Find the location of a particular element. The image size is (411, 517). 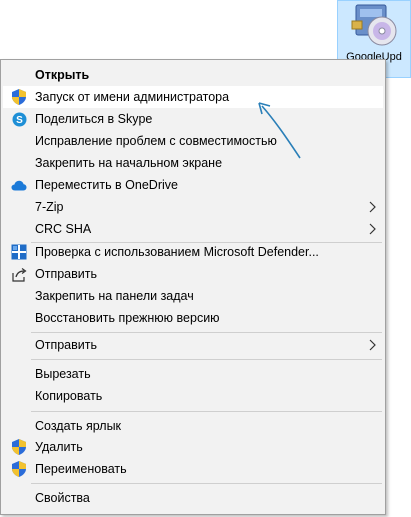

menu-item-restore-version: Восстановить прежнюю версию is located at coordinates (193, 318).